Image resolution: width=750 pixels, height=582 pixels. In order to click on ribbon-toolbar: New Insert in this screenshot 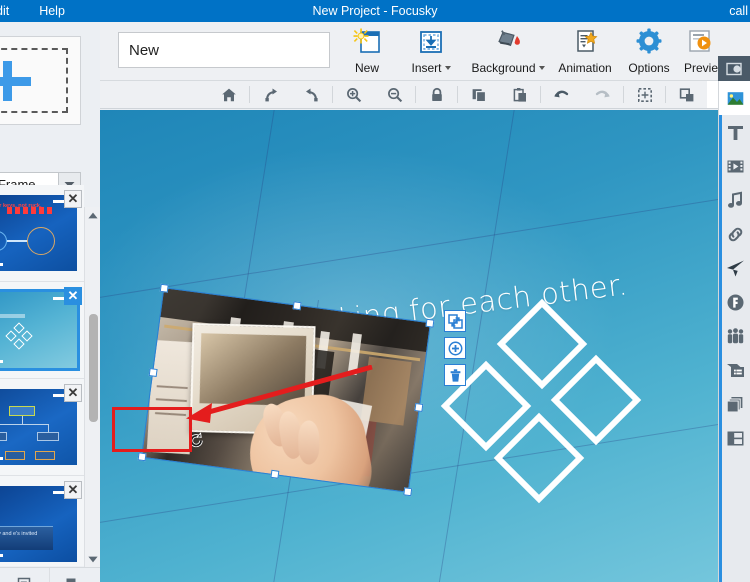, I will do `click(375, 51)`.